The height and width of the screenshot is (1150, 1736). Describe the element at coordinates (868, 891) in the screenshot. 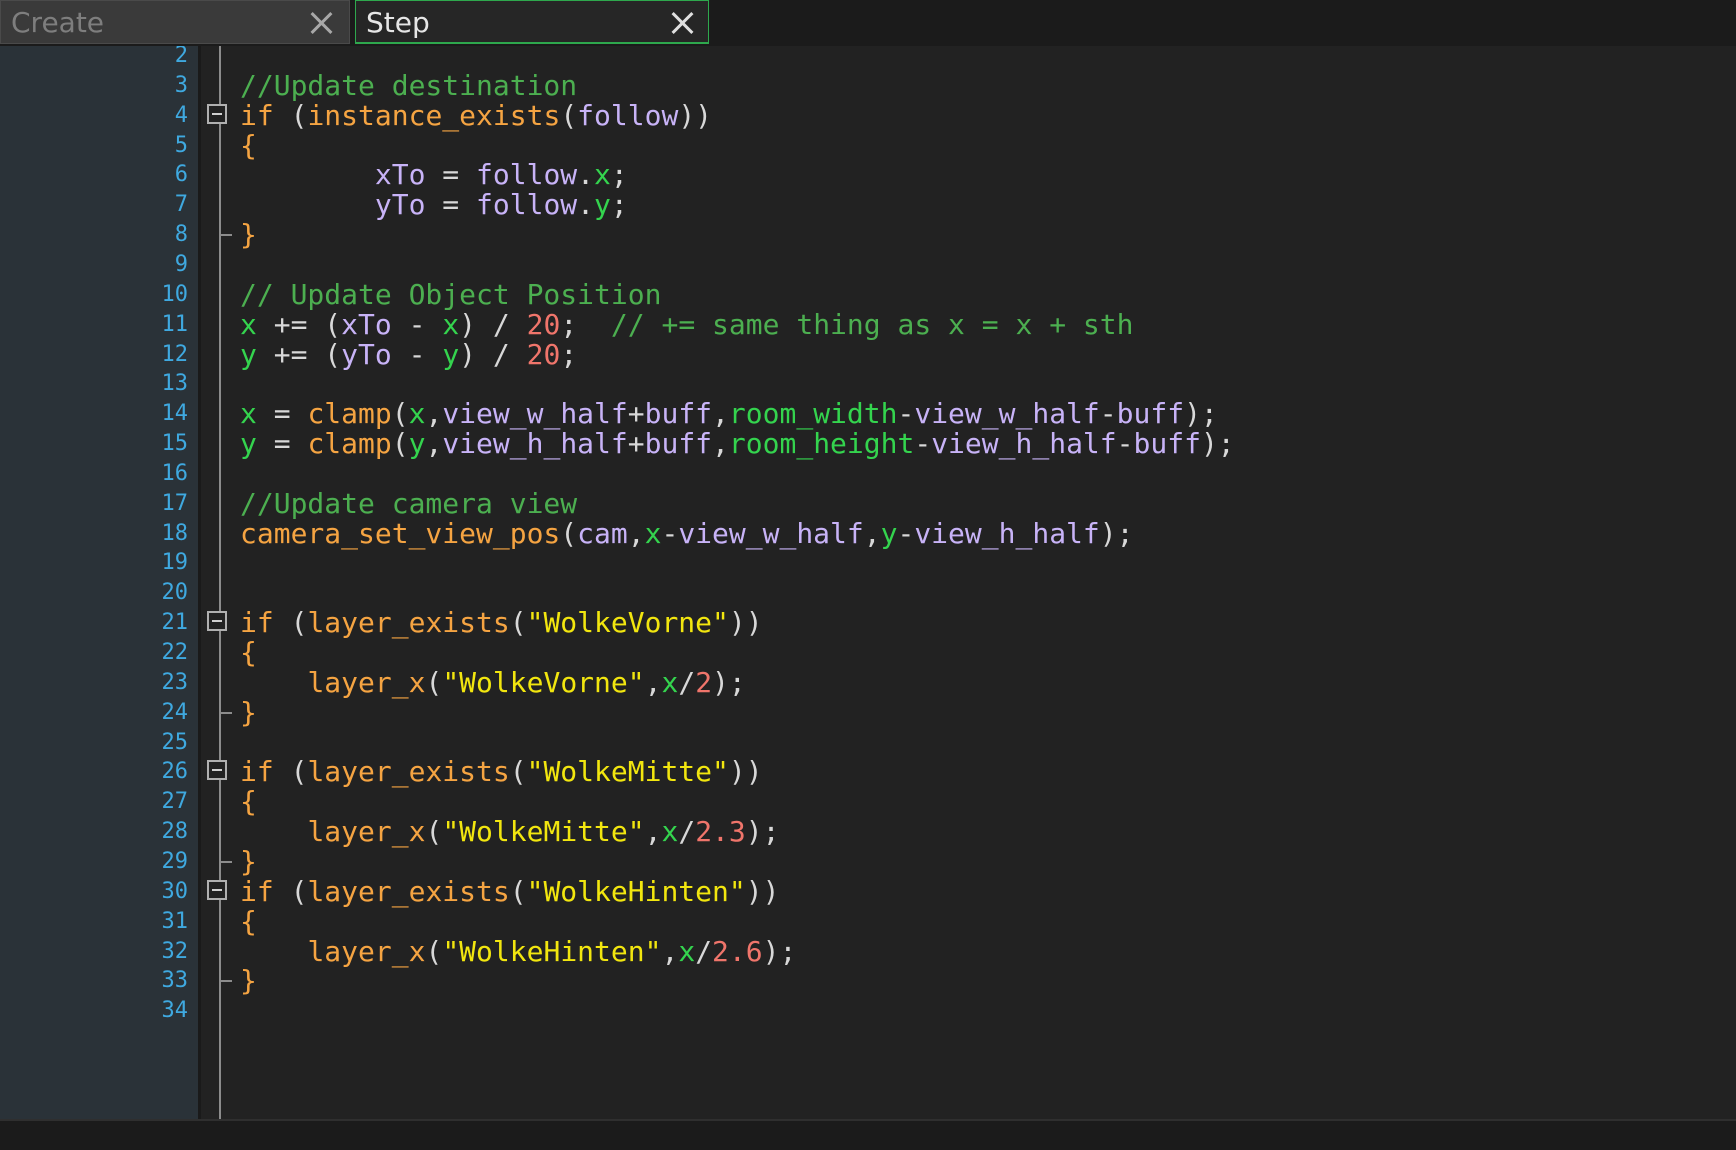

I see `code-line: 30 if (layer_exists("WolkeHinten"))` at that location.